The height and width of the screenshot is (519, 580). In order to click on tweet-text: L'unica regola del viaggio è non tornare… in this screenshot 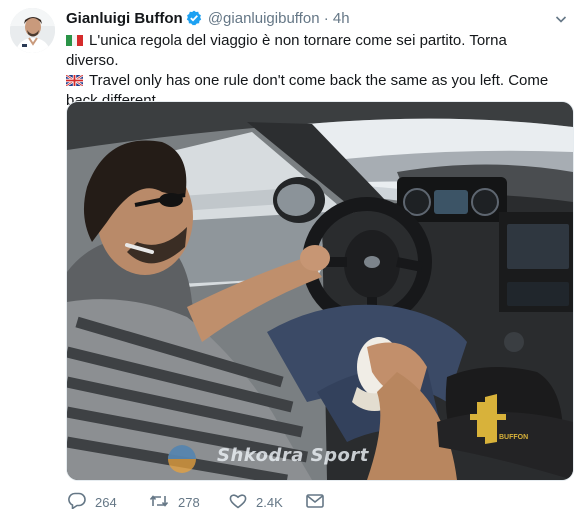, I will do `click(313, 71)`.